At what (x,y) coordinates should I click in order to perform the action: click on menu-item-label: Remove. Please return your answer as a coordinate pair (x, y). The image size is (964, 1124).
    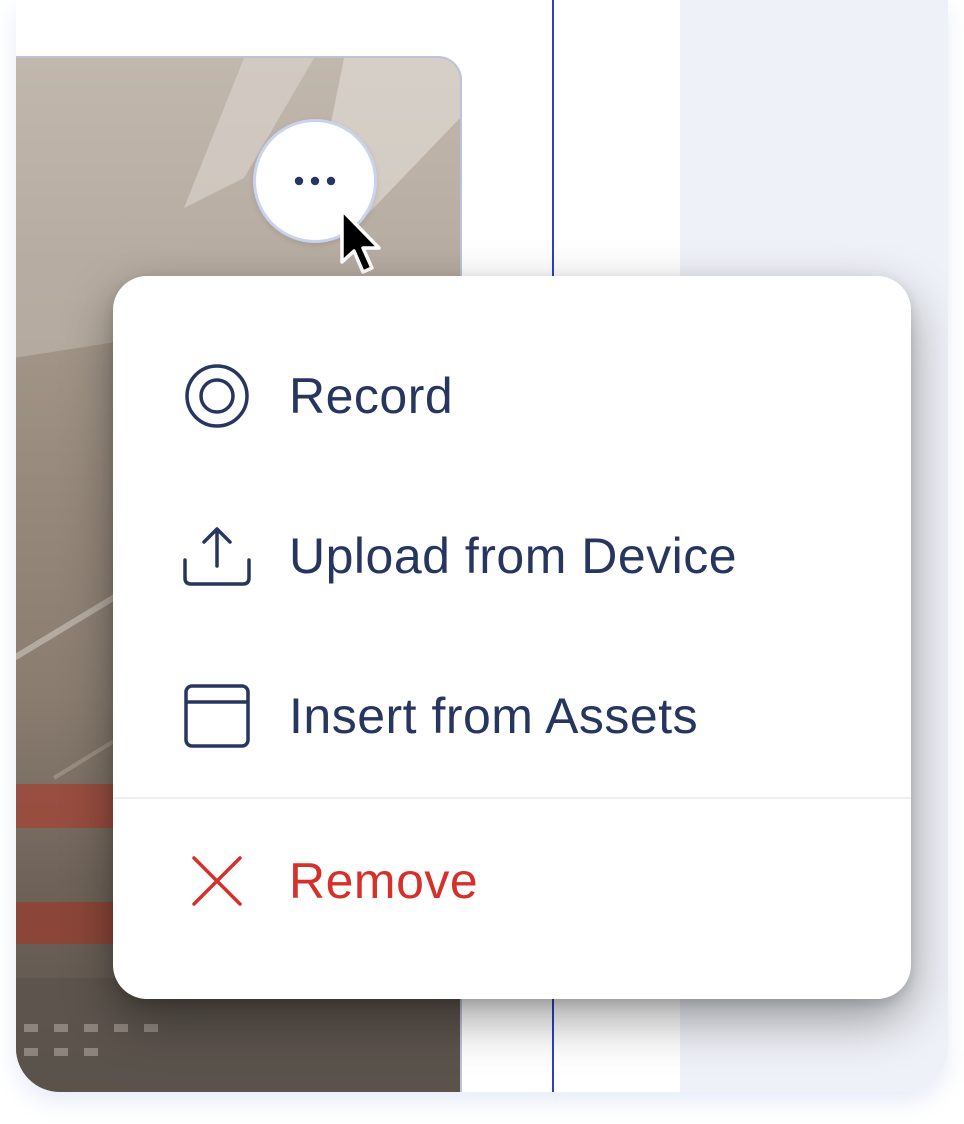
    Looking at the image, I should click on (384, 881).